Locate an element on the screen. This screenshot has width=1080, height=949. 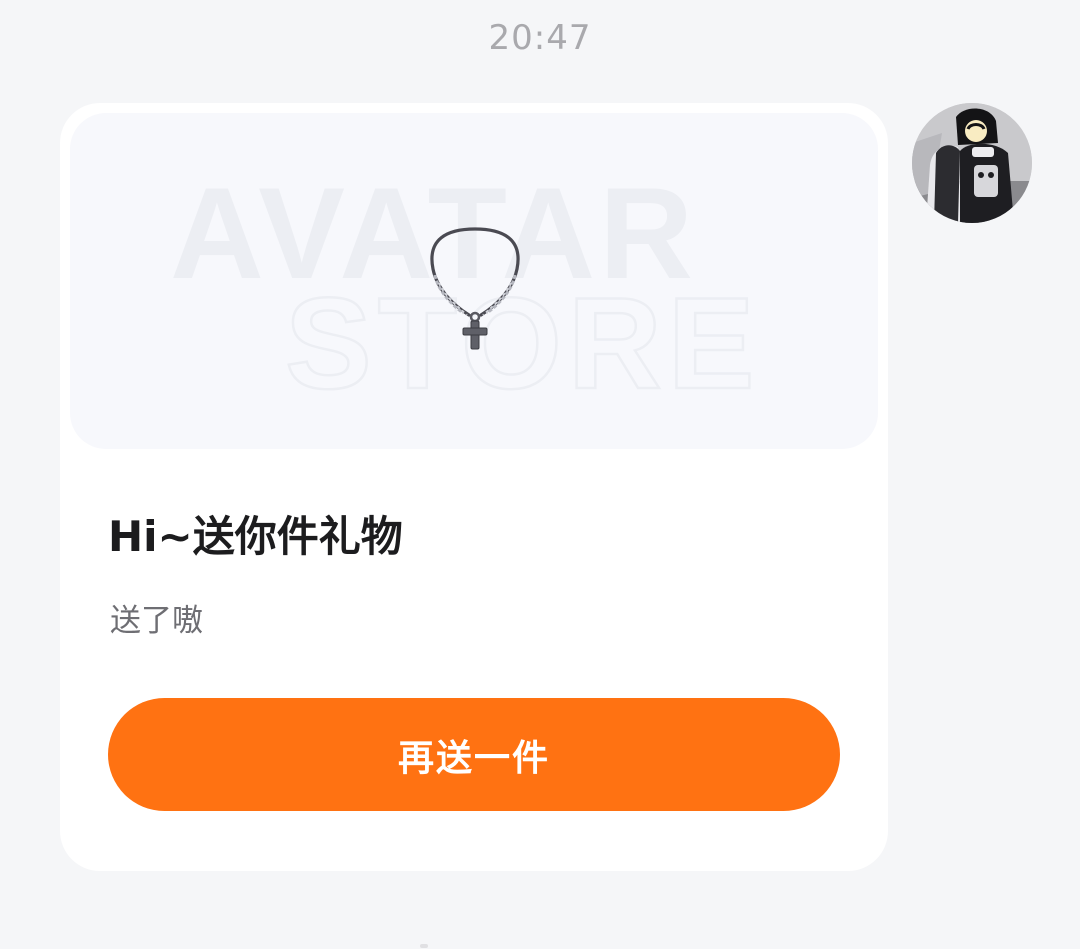
gift-title: Hi~送你件礼物 is located at coordinates (255, 536).